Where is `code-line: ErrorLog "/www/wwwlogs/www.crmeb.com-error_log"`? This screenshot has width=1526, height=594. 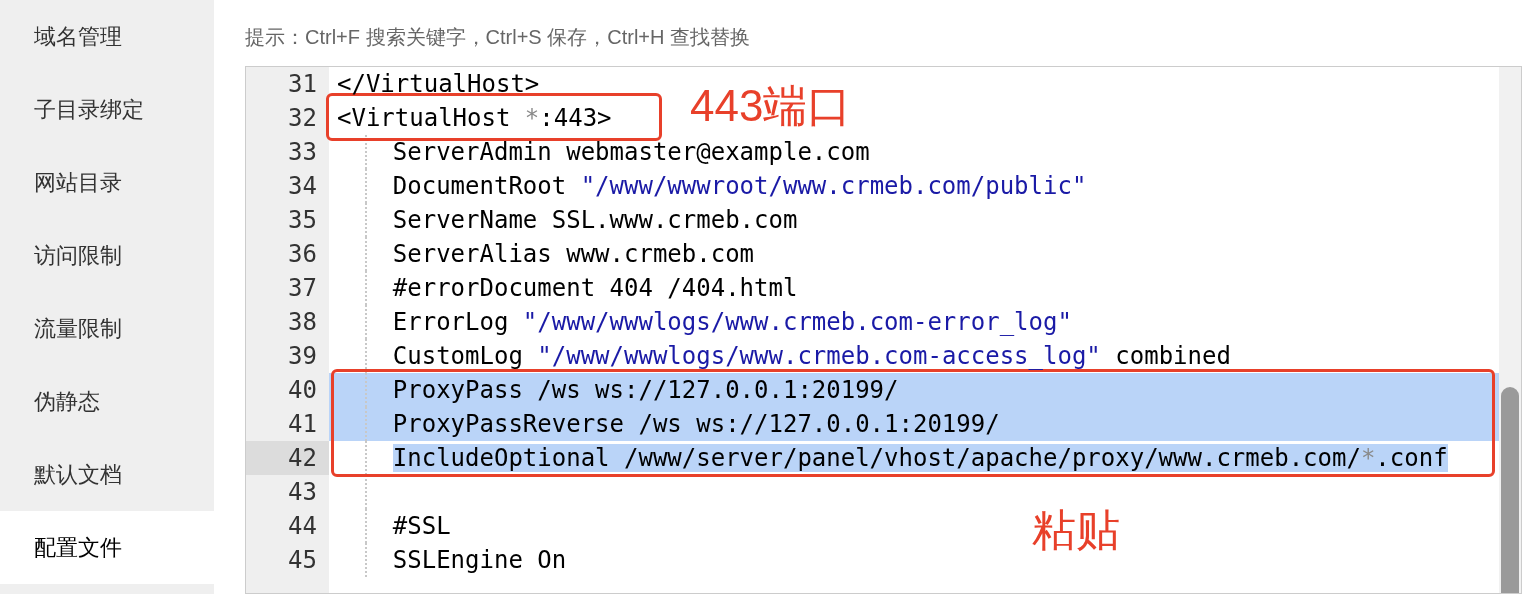
code-line: ErrorLog "/www/wwwlogs/www.crmeb.com-error_log" is located at coordinates (732, 322).